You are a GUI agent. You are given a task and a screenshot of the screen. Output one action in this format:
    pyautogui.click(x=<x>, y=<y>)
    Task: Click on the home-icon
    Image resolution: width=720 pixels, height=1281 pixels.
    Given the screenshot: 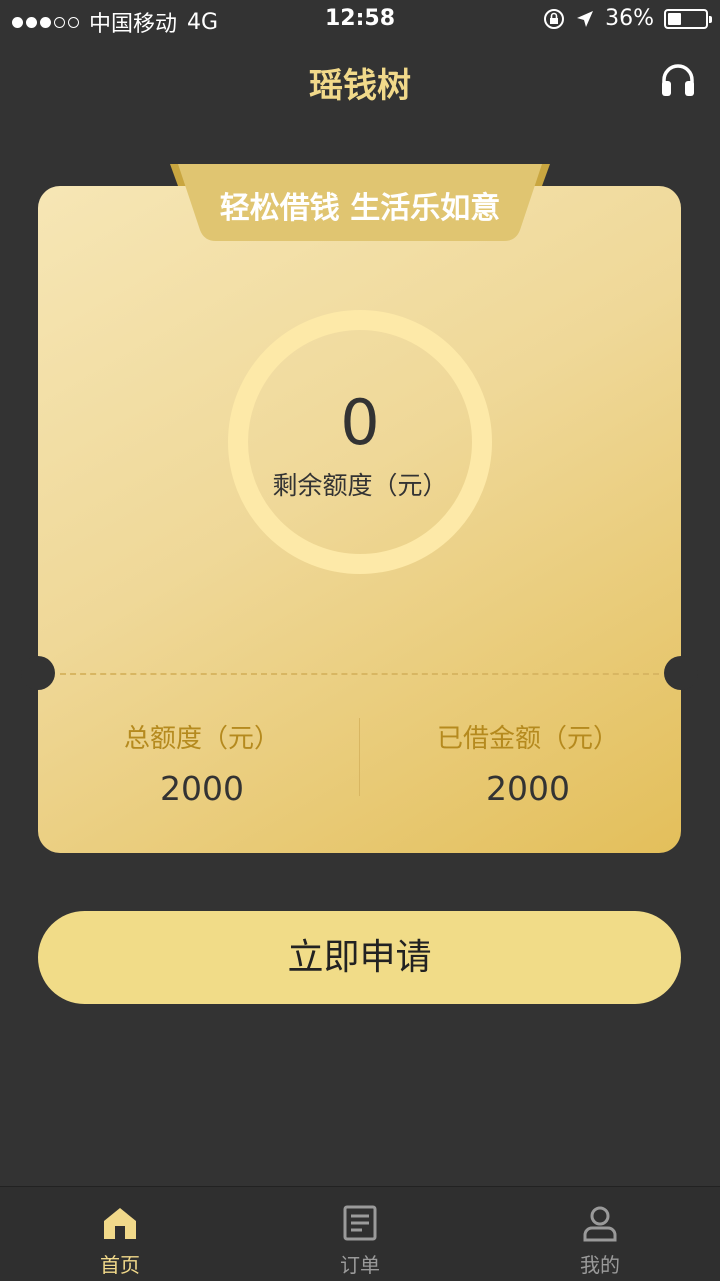 What is the action you would take?
    pyautogui.click(x=120, y=1223)
    